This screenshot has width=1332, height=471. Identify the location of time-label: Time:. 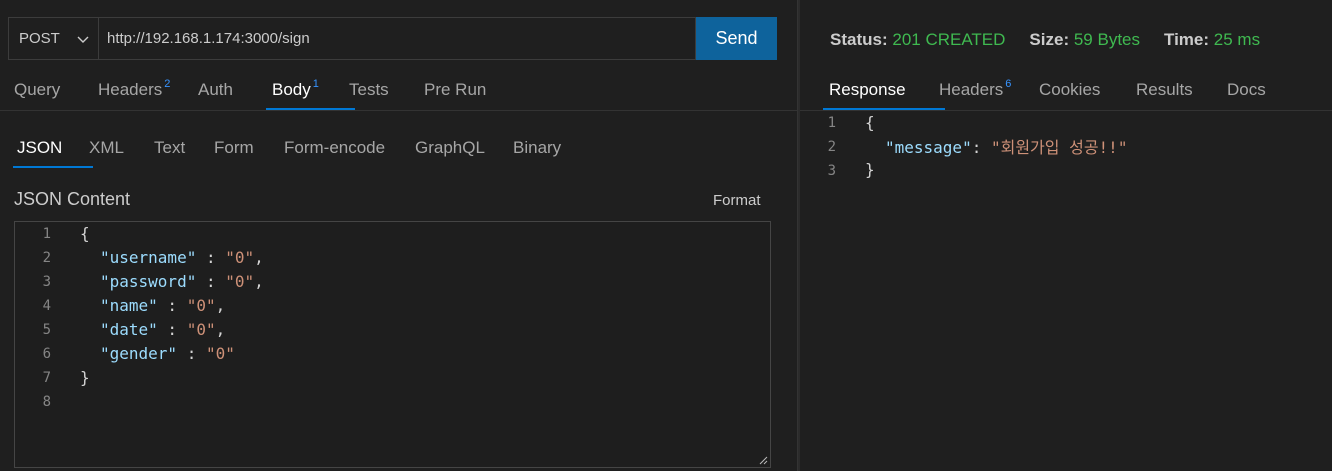
(1187, 39).